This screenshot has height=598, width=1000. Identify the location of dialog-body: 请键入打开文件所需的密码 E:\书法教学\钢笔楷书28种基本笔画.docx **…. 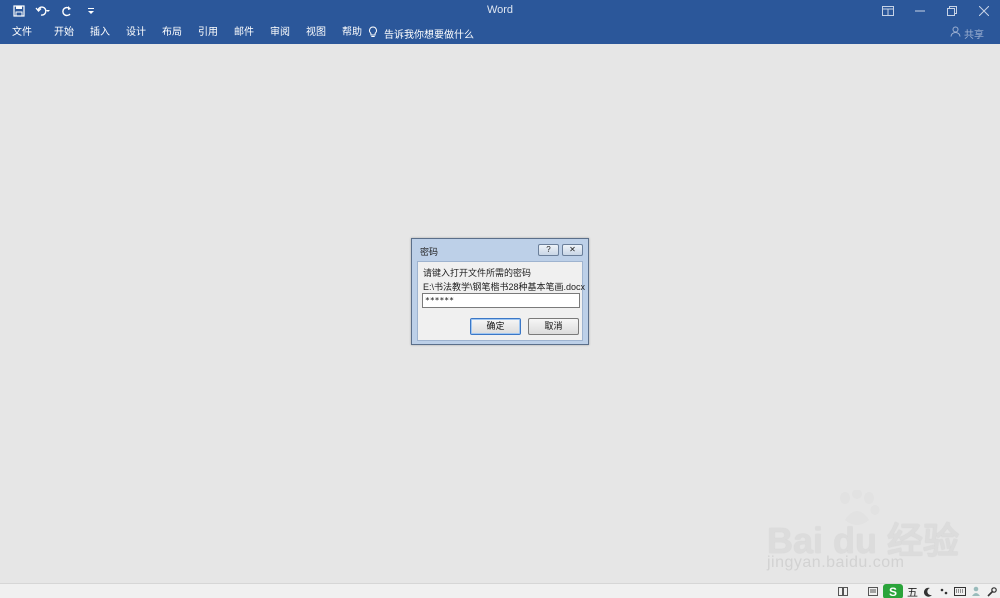
(501, 301).